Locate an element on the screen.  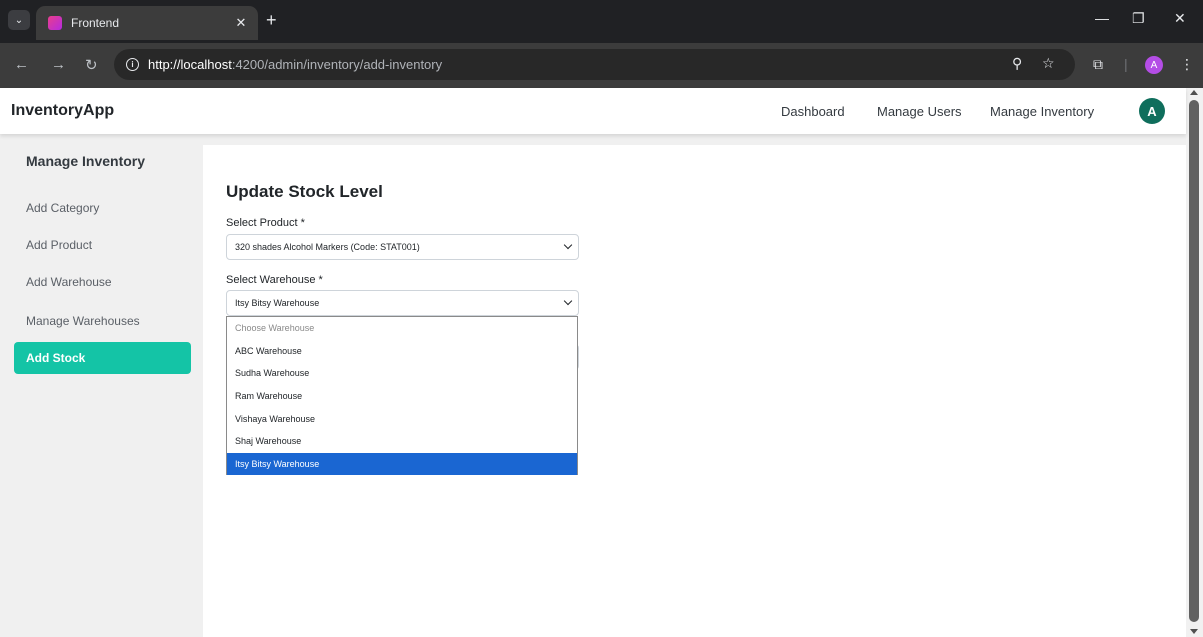
sidebar-item-add-category: Add Category is located at coordinates (102, 208).